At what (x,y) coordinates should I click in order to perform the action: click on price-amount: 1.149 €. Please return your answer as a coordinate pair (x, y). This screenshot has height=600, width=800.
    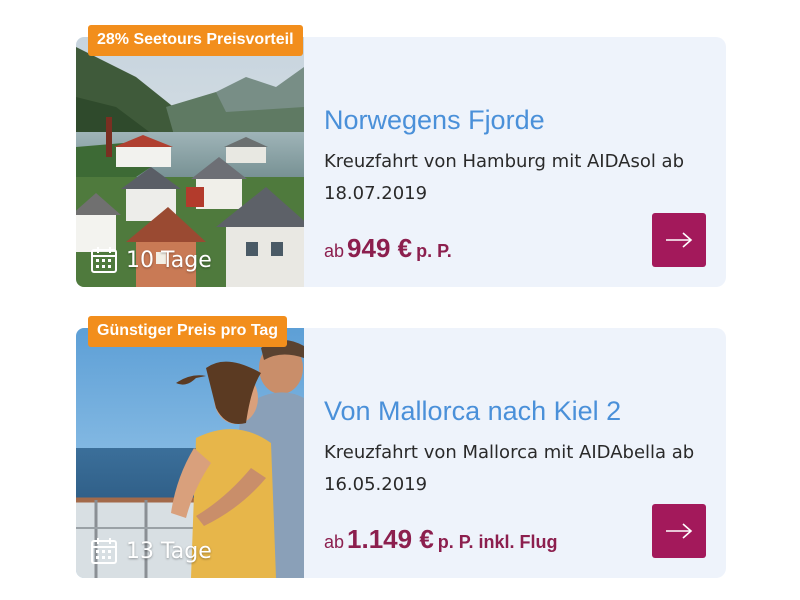
    Looking at the image, I should click on (390, 539).